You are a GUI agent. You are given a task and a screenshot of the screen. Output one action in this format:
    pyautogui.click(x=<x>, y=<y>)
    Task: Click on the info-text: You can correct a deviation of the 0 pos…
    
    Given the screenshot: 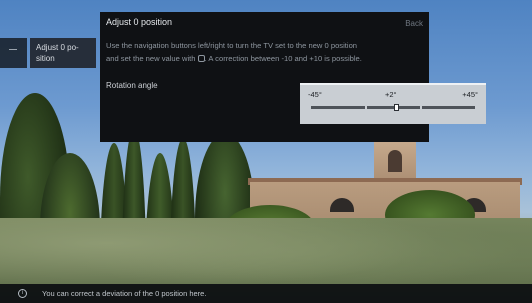 What is the action you would take?
    pyautogui.click(x=124, y=293)
    